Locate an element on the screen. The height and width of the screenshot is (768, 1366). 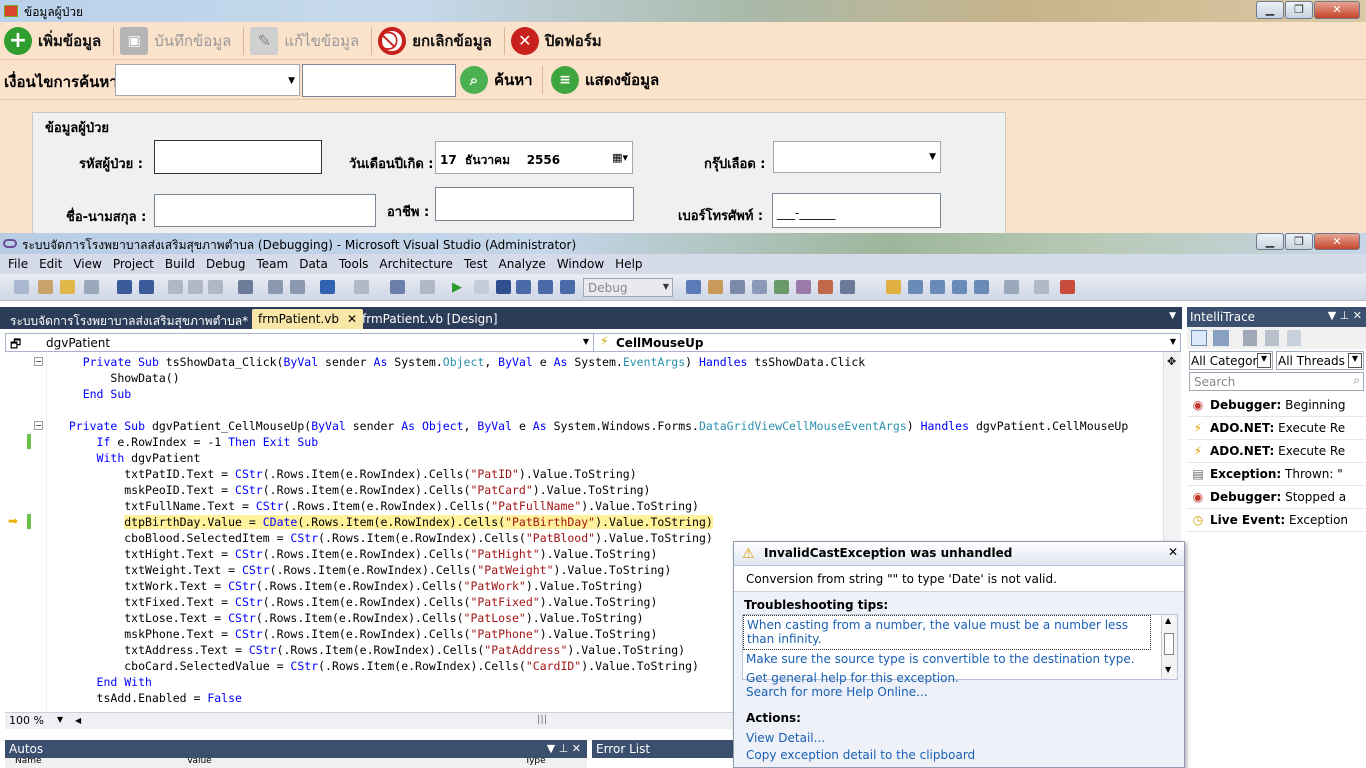
menu-analyze: Analyze is located at coordinates (522, 264).